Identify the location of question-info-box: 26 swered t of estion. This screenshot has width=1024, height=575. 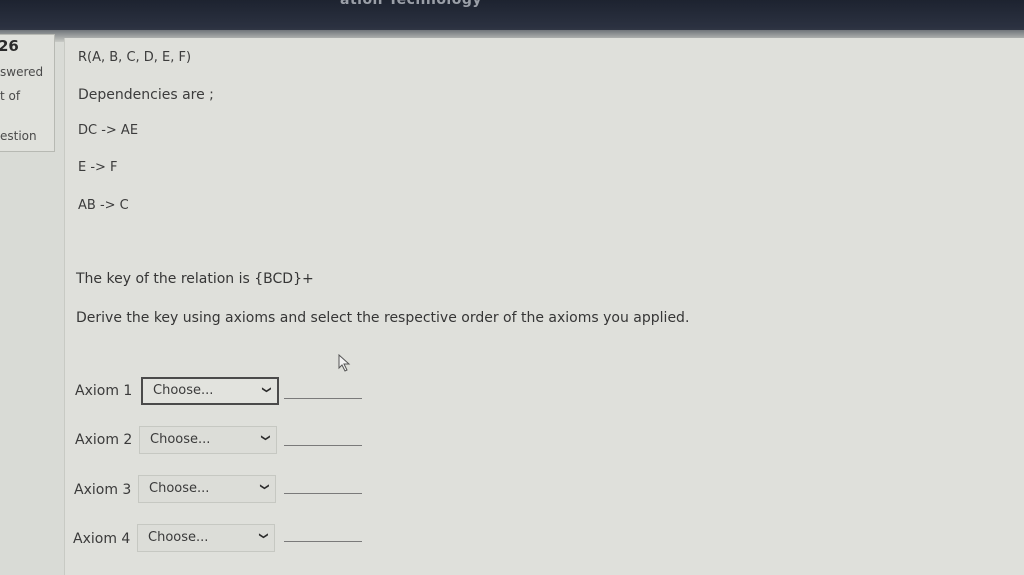
(27, 93).